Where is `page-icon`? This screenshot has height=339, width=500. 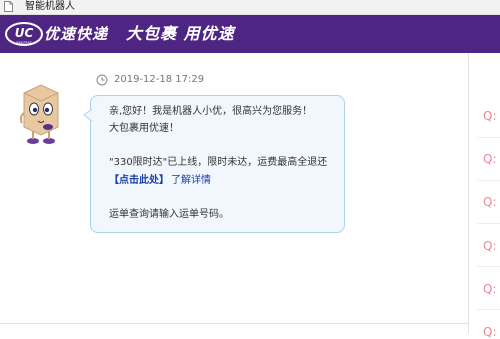
page-icon is located at coordinates (8, 6).